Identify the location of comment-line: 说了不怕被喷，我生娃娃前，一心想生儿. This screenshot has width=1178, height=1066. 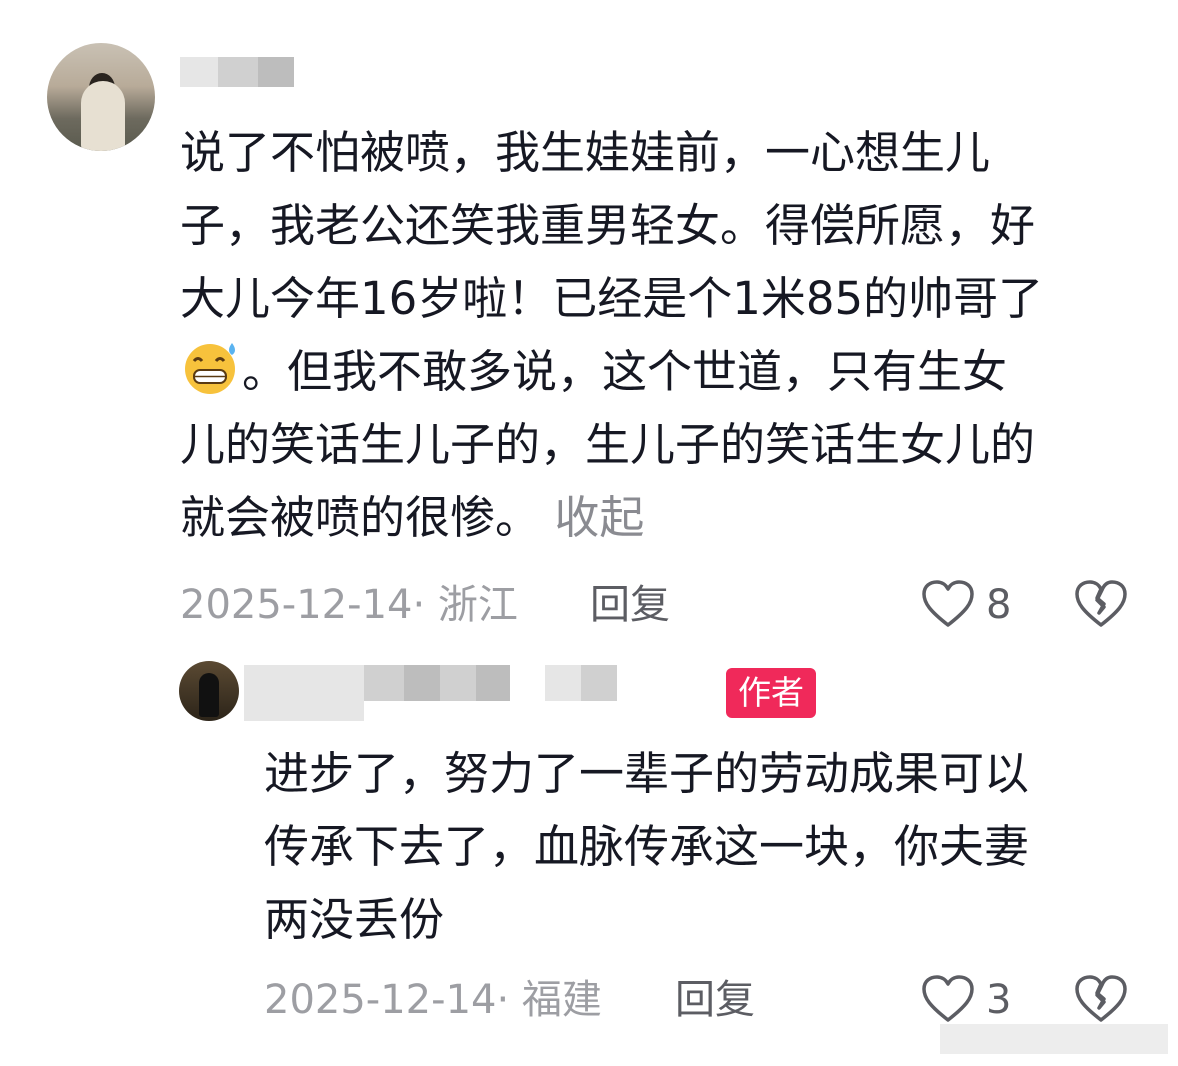
(585, 152).